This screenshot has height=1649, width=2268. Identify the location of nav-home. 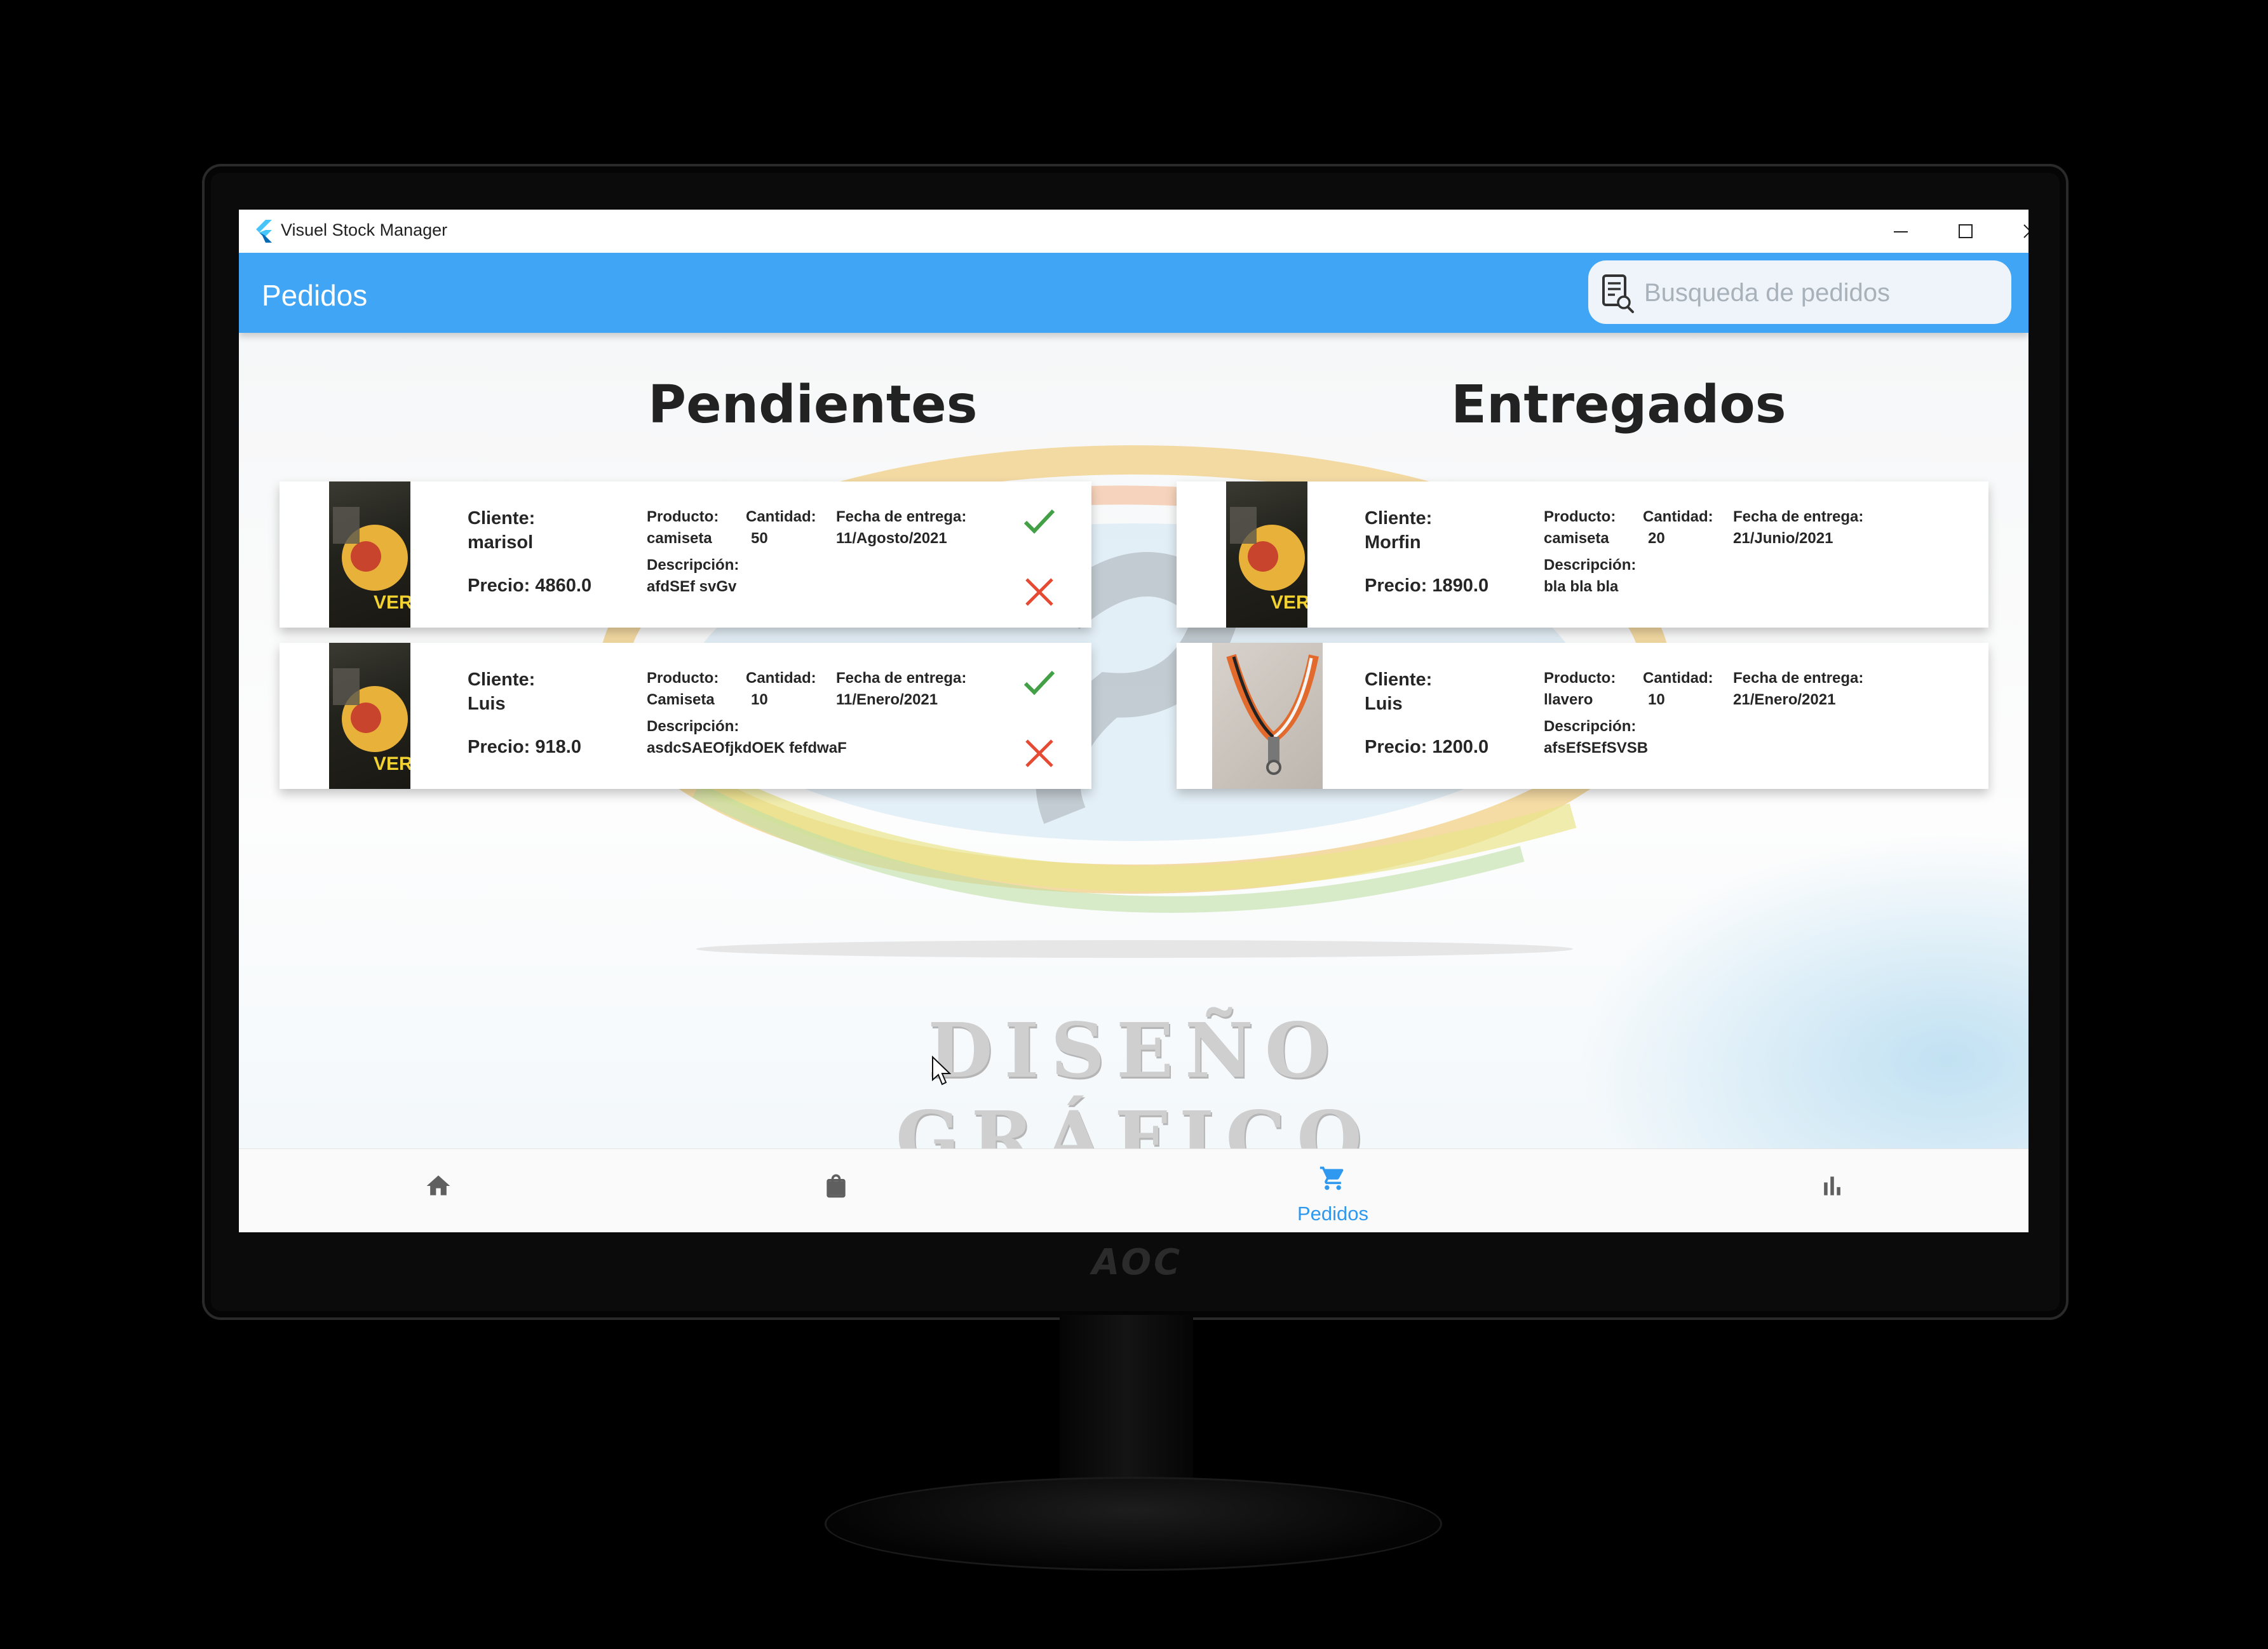
(438, 1190).